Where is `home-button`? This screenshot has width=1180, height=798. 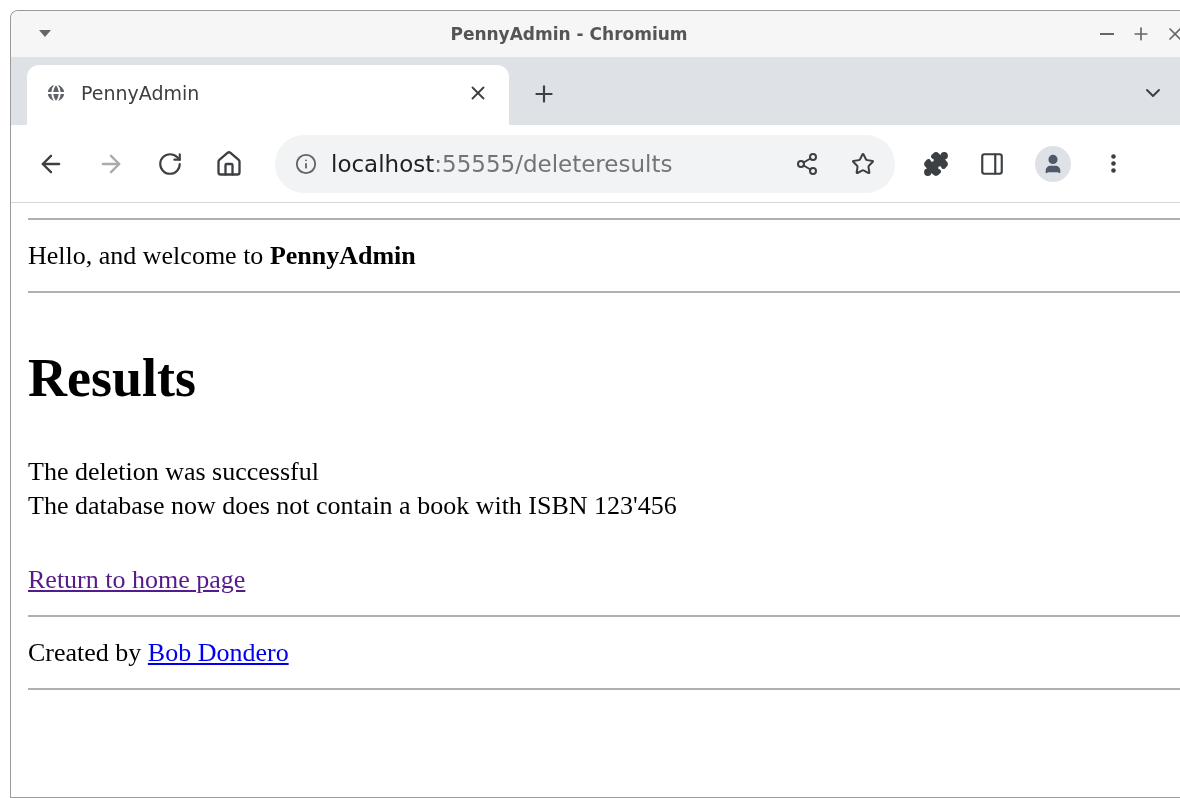 home-button is located at coordinates (229, 163).